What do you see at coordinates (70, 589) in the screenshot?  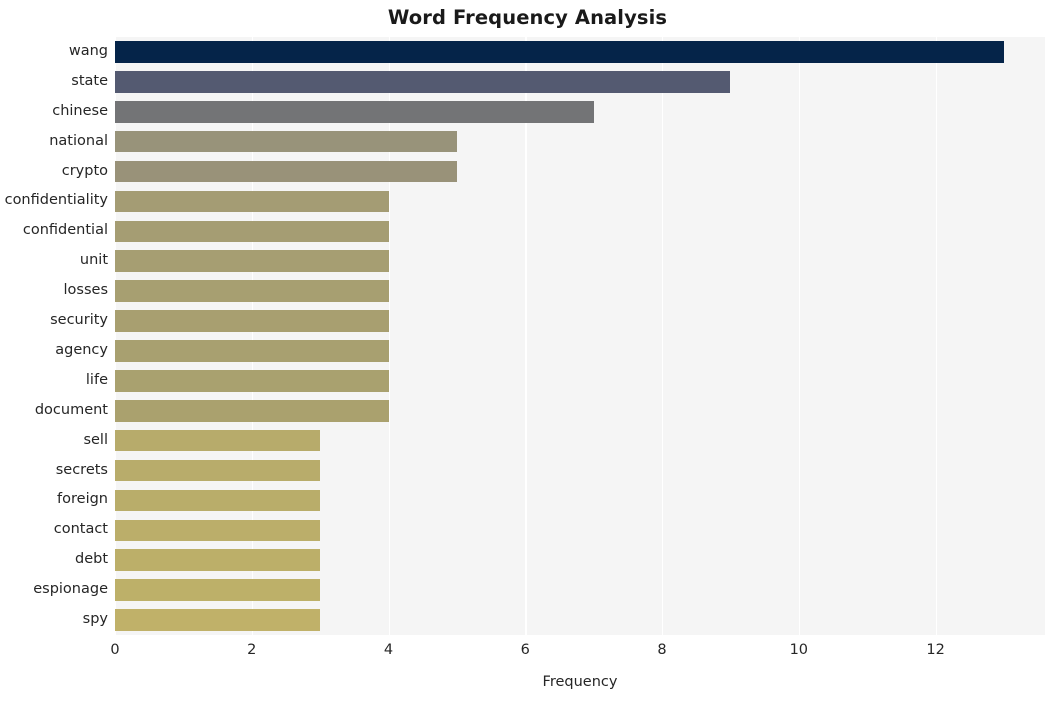 I see `y-tick-label-espionage: espionage` at bounding box center [70, 589].